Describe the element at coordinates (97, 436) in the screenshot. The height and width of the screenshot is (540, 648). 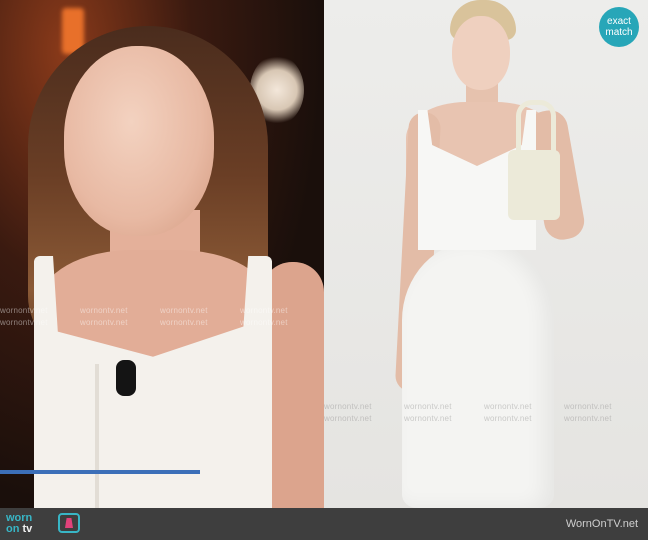
I see `button-placket` at that location.